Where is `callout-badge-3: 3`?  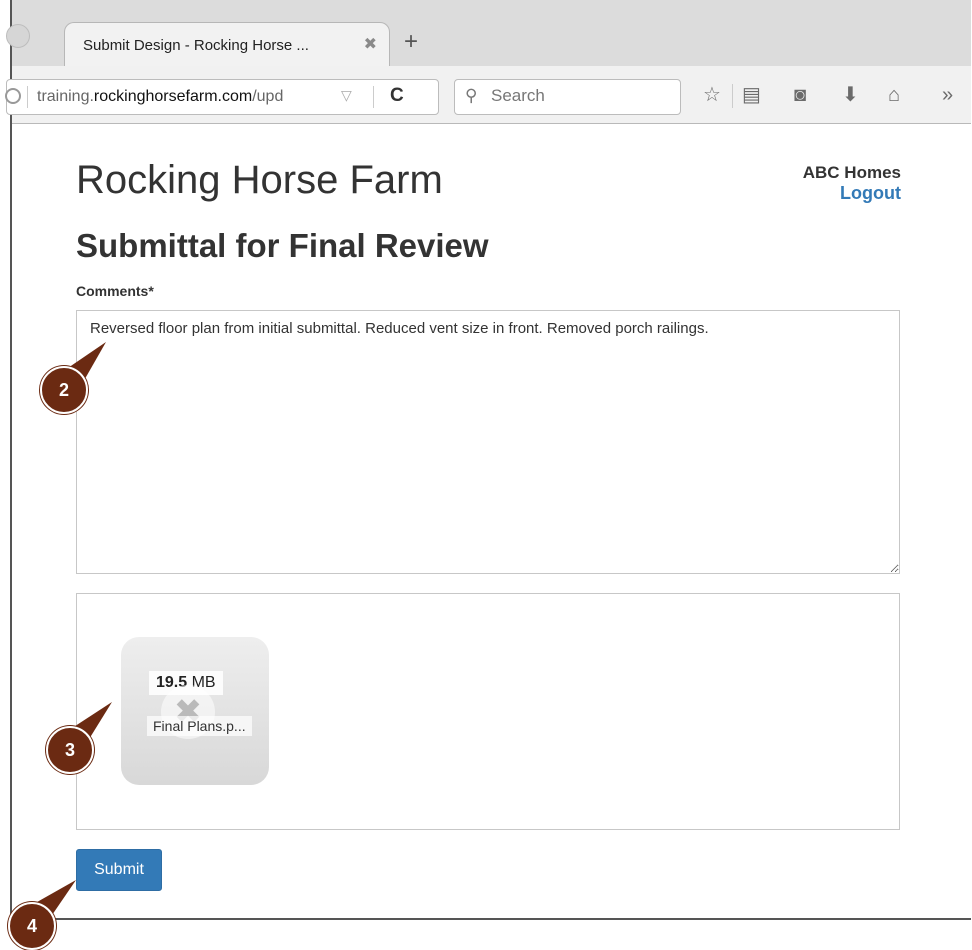 callout-badge-3: 3 is located at coordinates (70, 750).